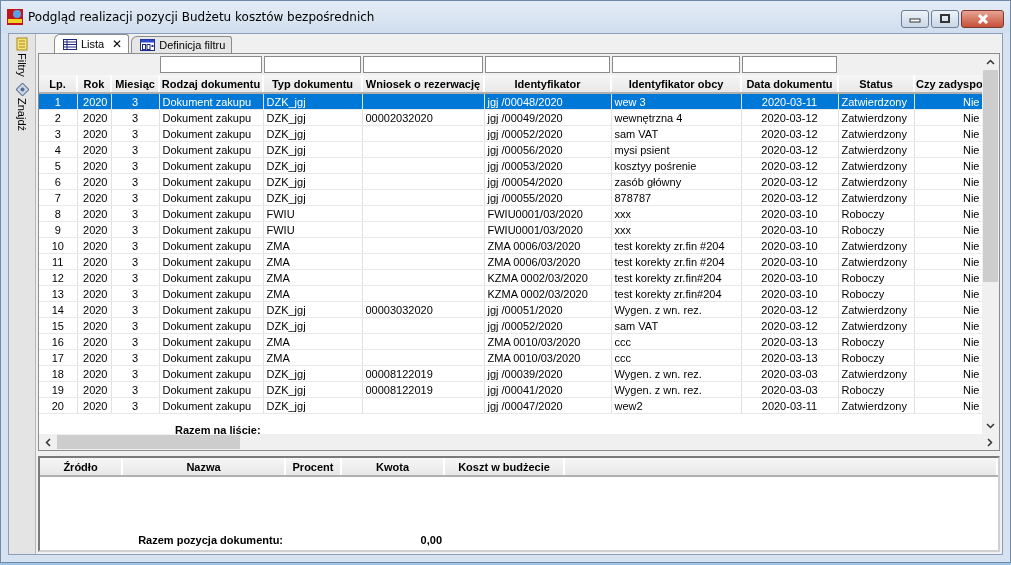  Describe the element at coordinates (547, 389) in the screenshot. I see `table-cell: jgj /00041/2020` at that location.